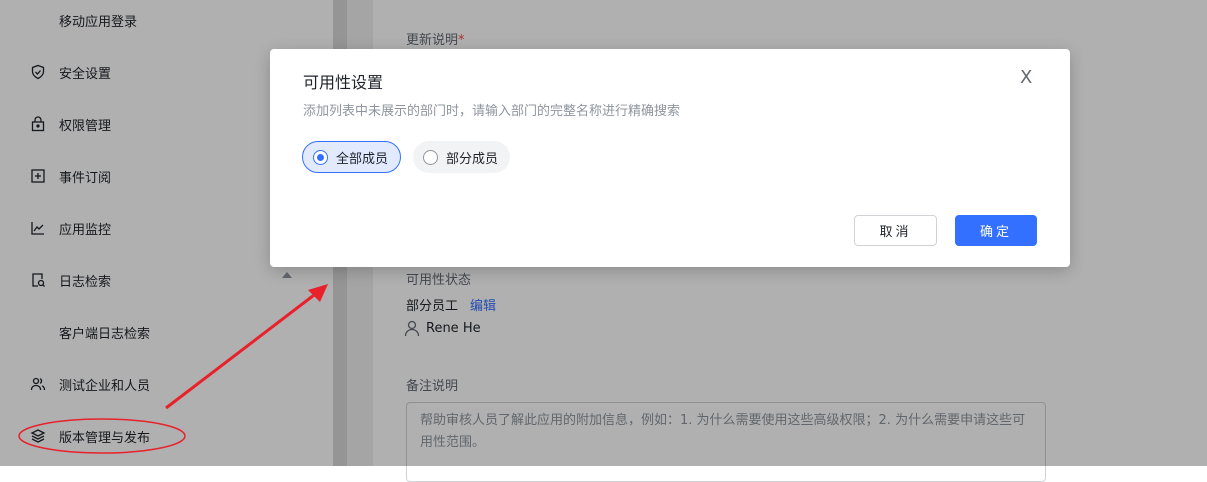 This screenshot has height=482, width=1207. I want to click on annotation-ellipse, so click(102, 436).